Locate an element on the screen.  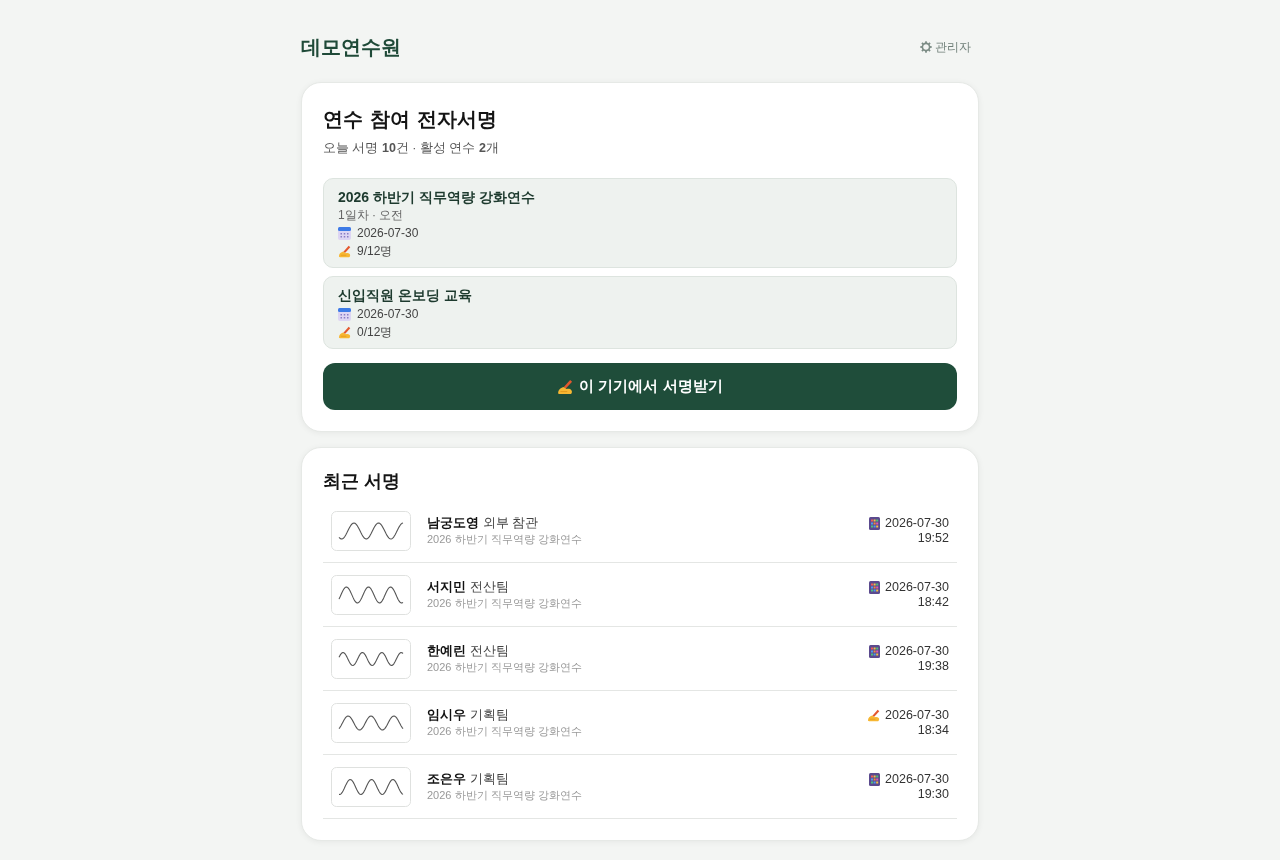
sign-button: 이 기기에서 서명받기 is located at coordinates (640, 386).